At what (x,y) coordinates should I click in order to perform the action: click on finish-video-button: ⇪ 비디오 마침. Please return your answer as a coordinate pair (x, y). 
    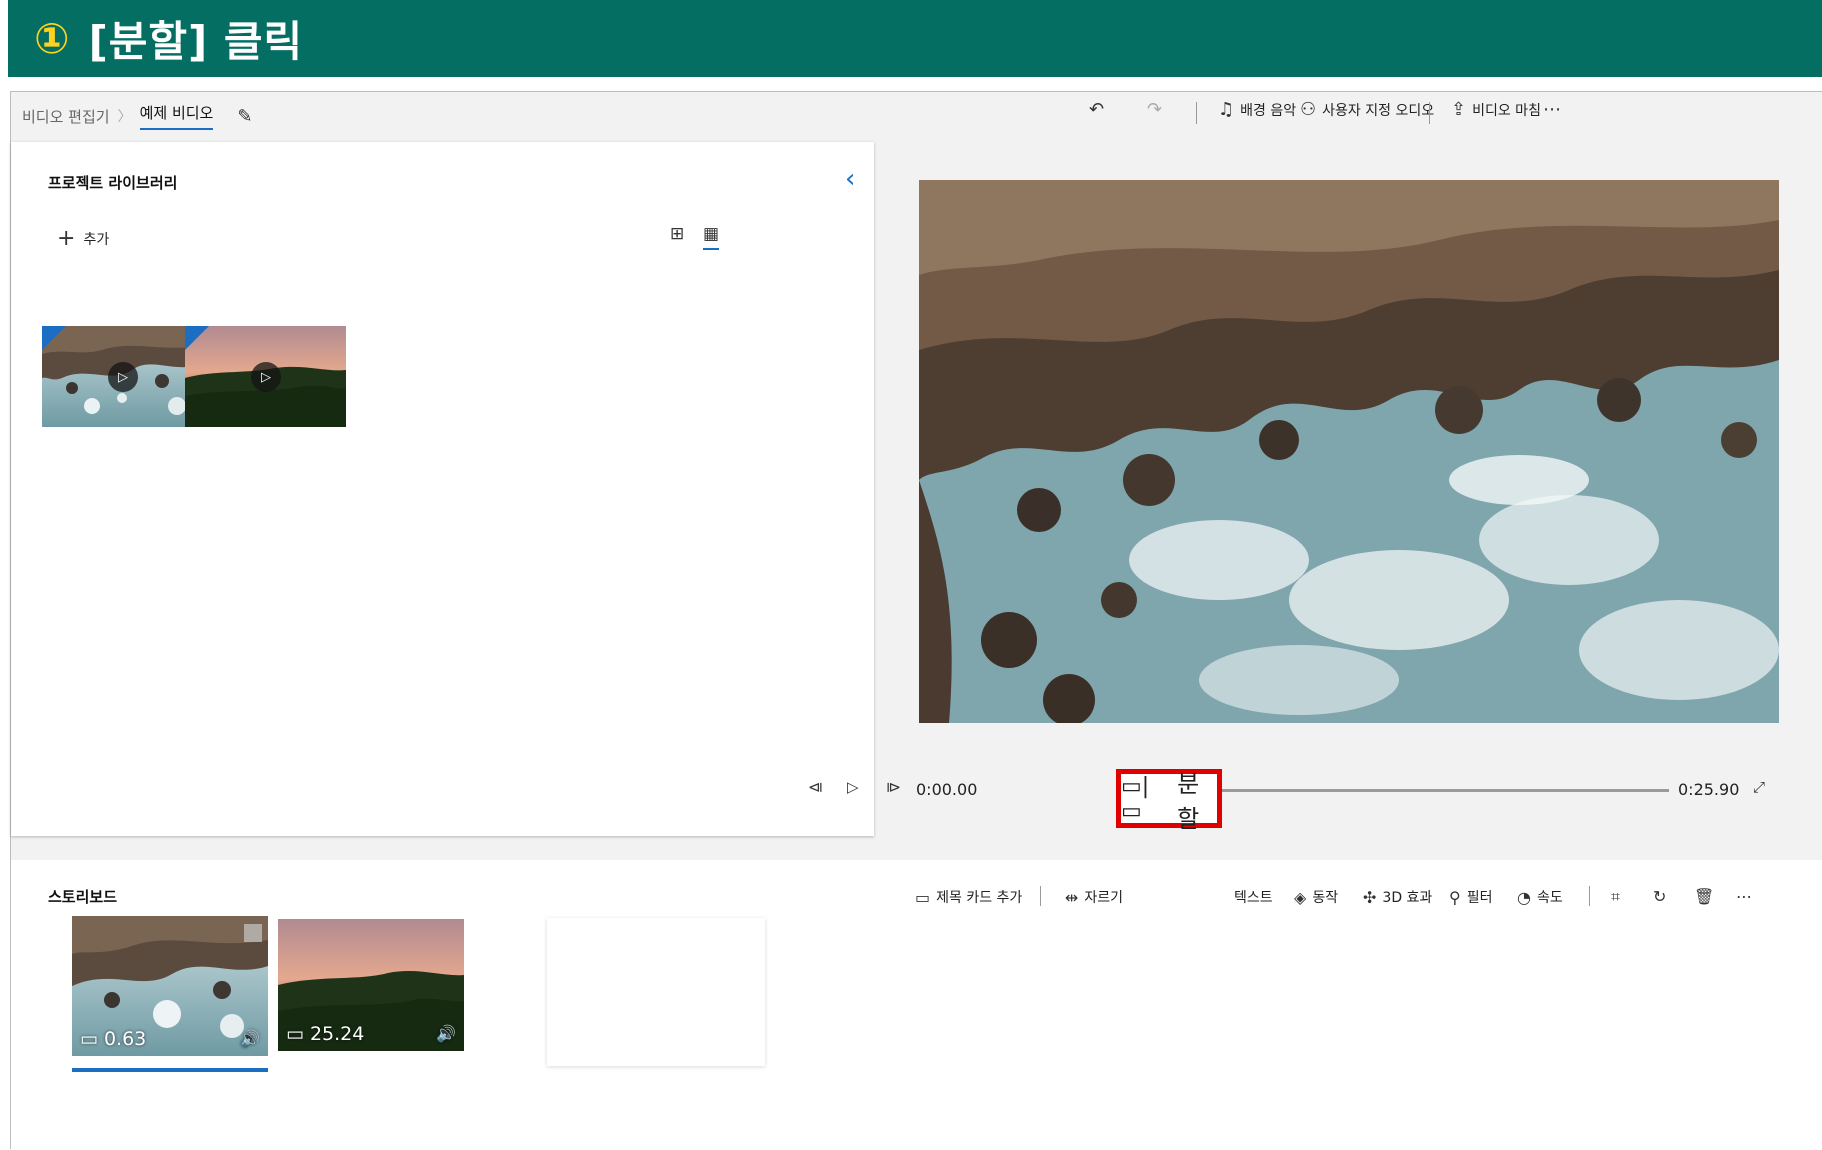
    Looking at the image, I should click on (1496, 109).